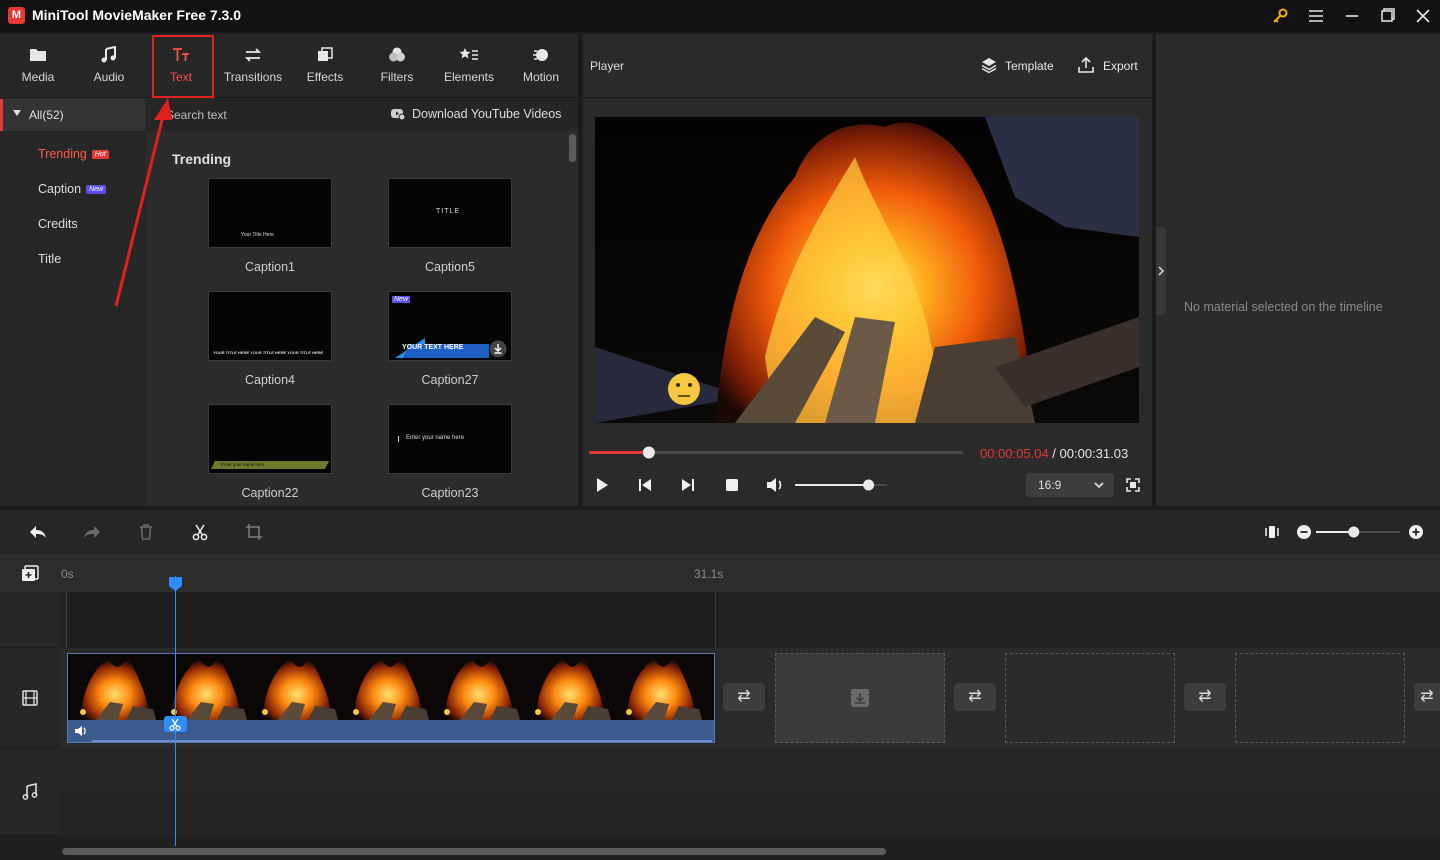 This screenshot has height=860, width=1440. What do you see at coordinates (498, 349) in the screenshot?
I see `download-icon` at bounding box center [498, 349].